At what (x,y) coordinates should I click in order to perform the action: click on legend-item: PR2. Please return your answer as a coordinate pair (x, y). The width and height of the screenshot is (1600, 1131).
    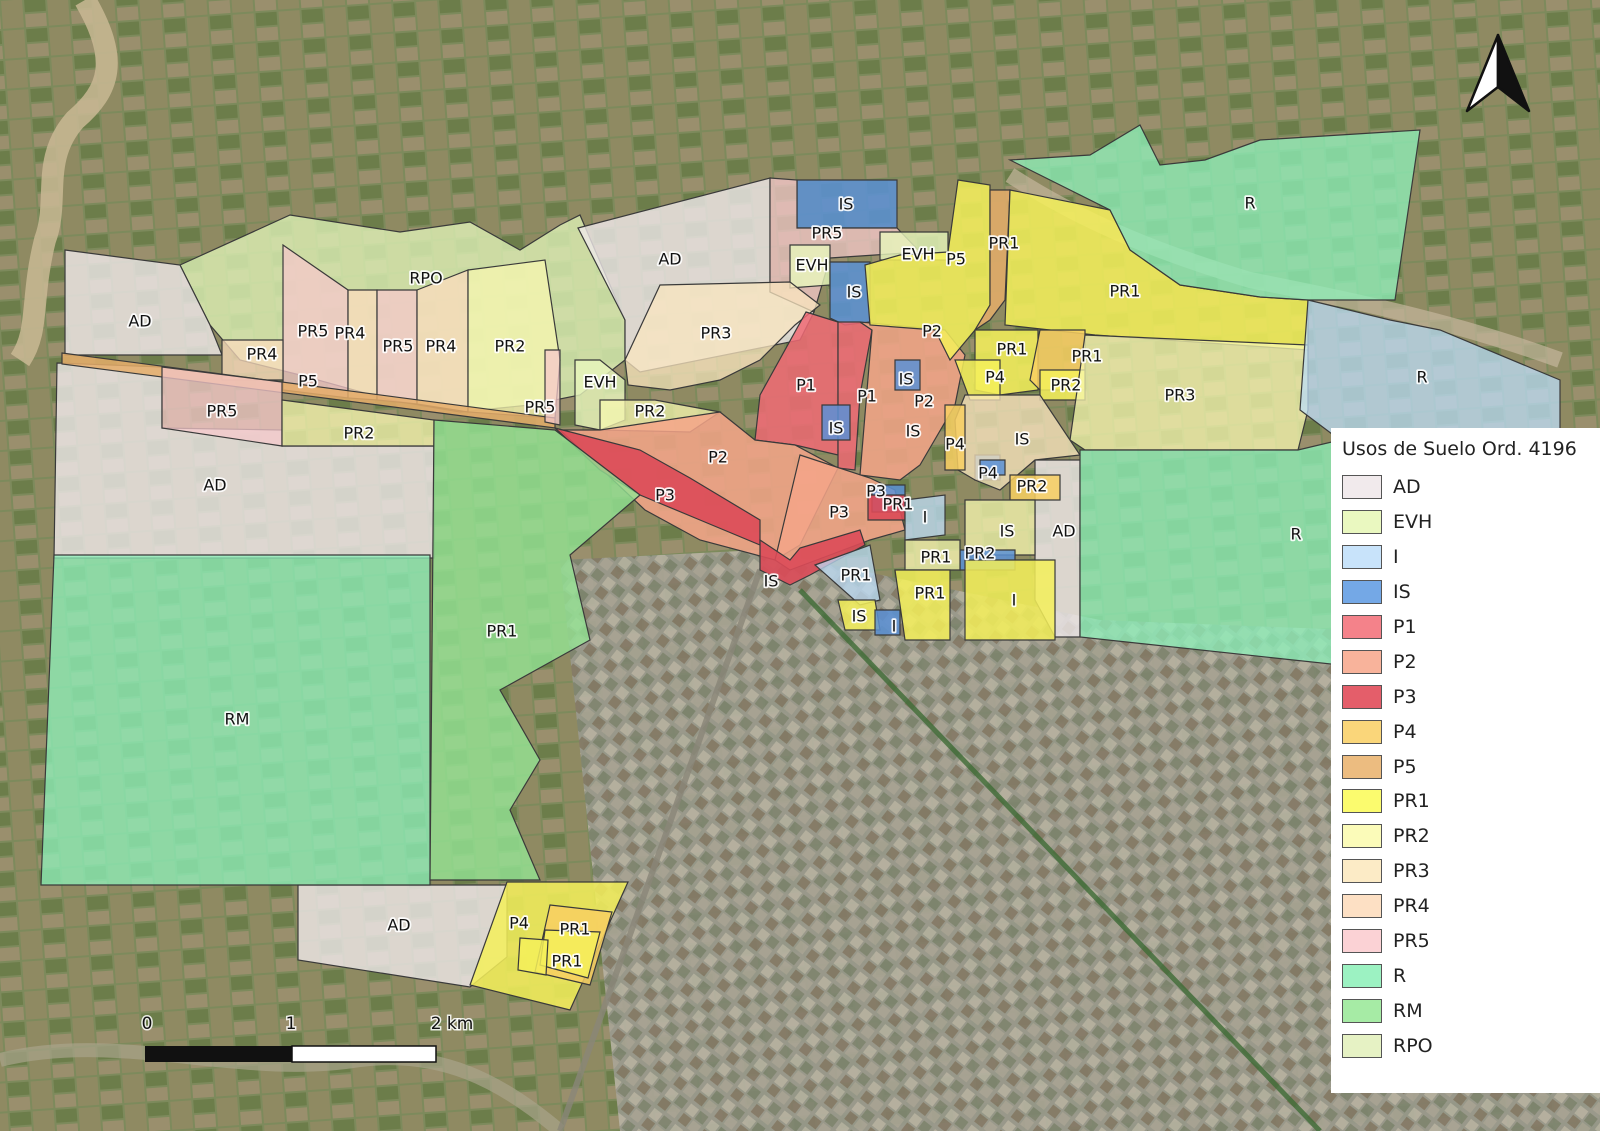
    Looking at the image, I should click on (1471, 836).